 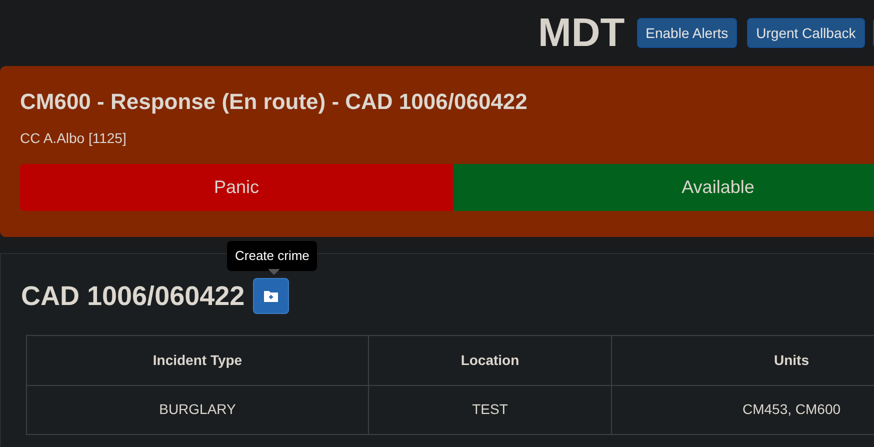 What do you see at coordinates (274, 102) in the screenshot?
I see `unit-status-title: CM600 - Response (En route) - CAD 1006/060422` at bounding box center [274, 102].